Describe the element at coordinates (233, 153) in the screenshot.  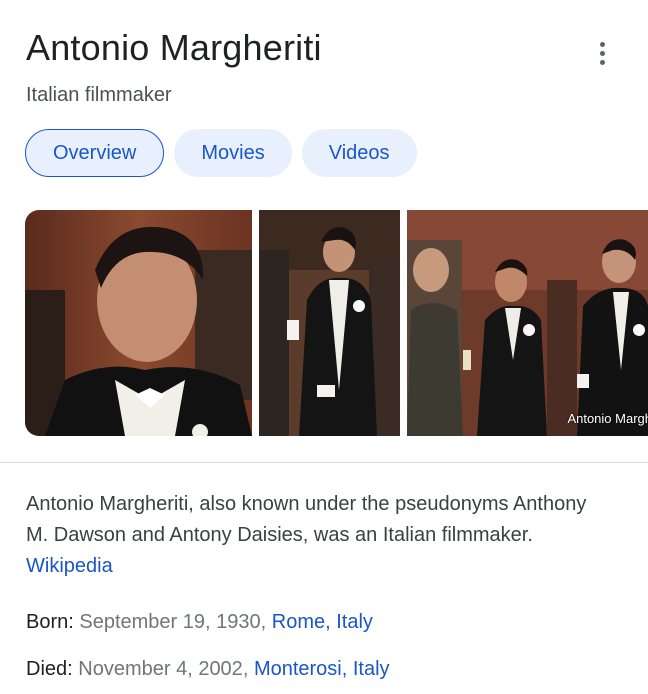
I see `tab-movies: Movies` at that location.